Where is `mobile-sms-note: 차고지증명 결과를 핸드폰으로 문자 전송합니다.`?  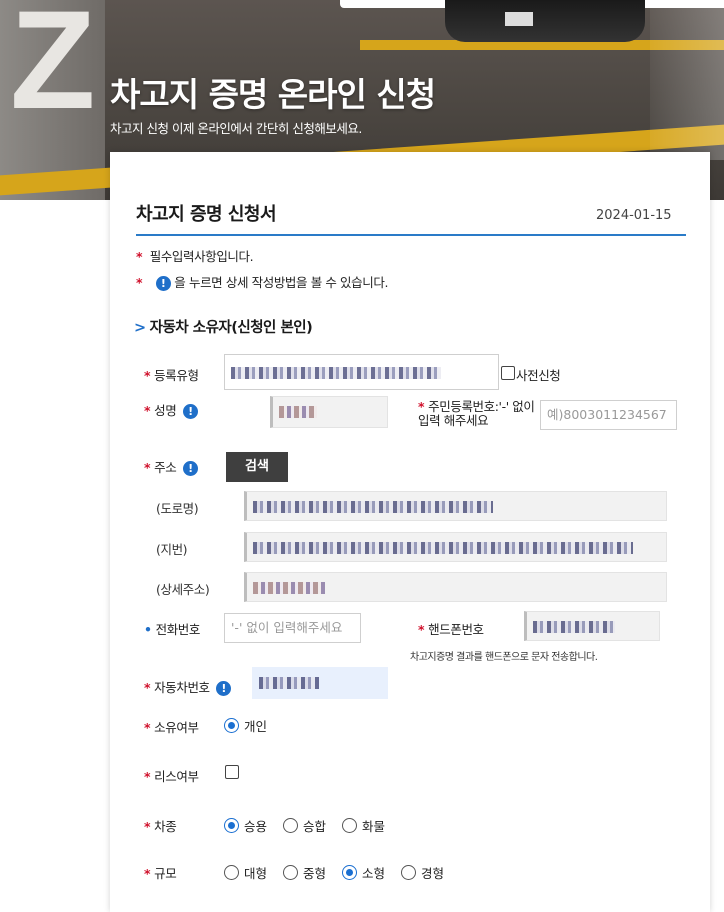 mobile-sms-note: 차고지증명 결과를 핸드폰으로 문자 전송합니다. is located at coordinates (504, 657).